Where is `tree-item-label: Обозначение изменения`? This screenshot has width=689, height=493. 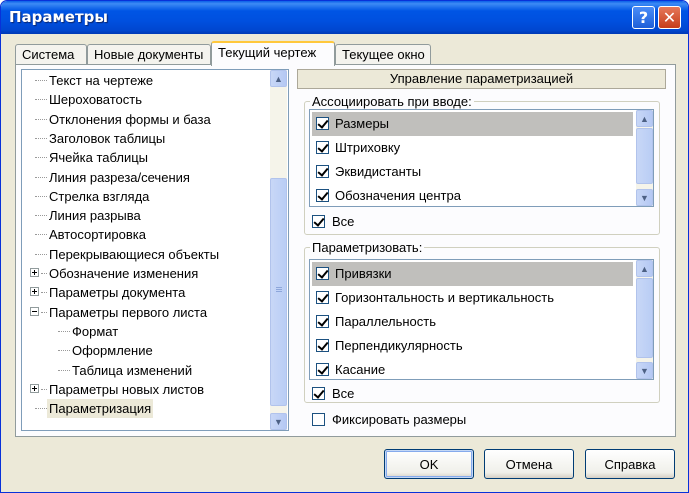
tree-item-label: Обозначение изменения is located at coordinates (124, 273).